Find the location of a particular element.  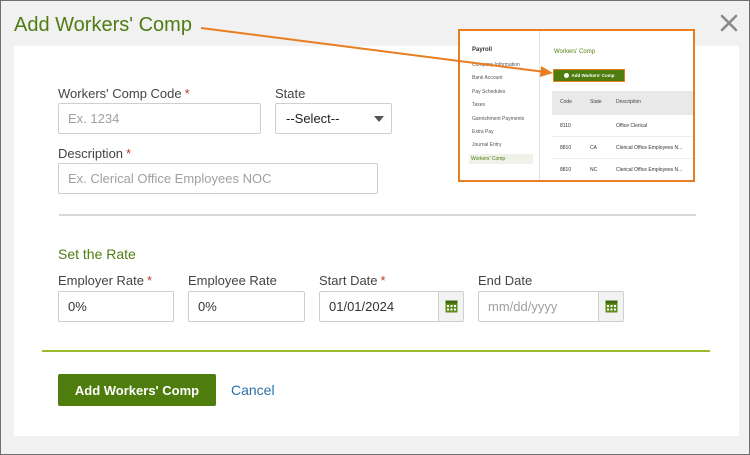

inset-sidebar-item: Journal Entry is located at coordinates (487, 145).